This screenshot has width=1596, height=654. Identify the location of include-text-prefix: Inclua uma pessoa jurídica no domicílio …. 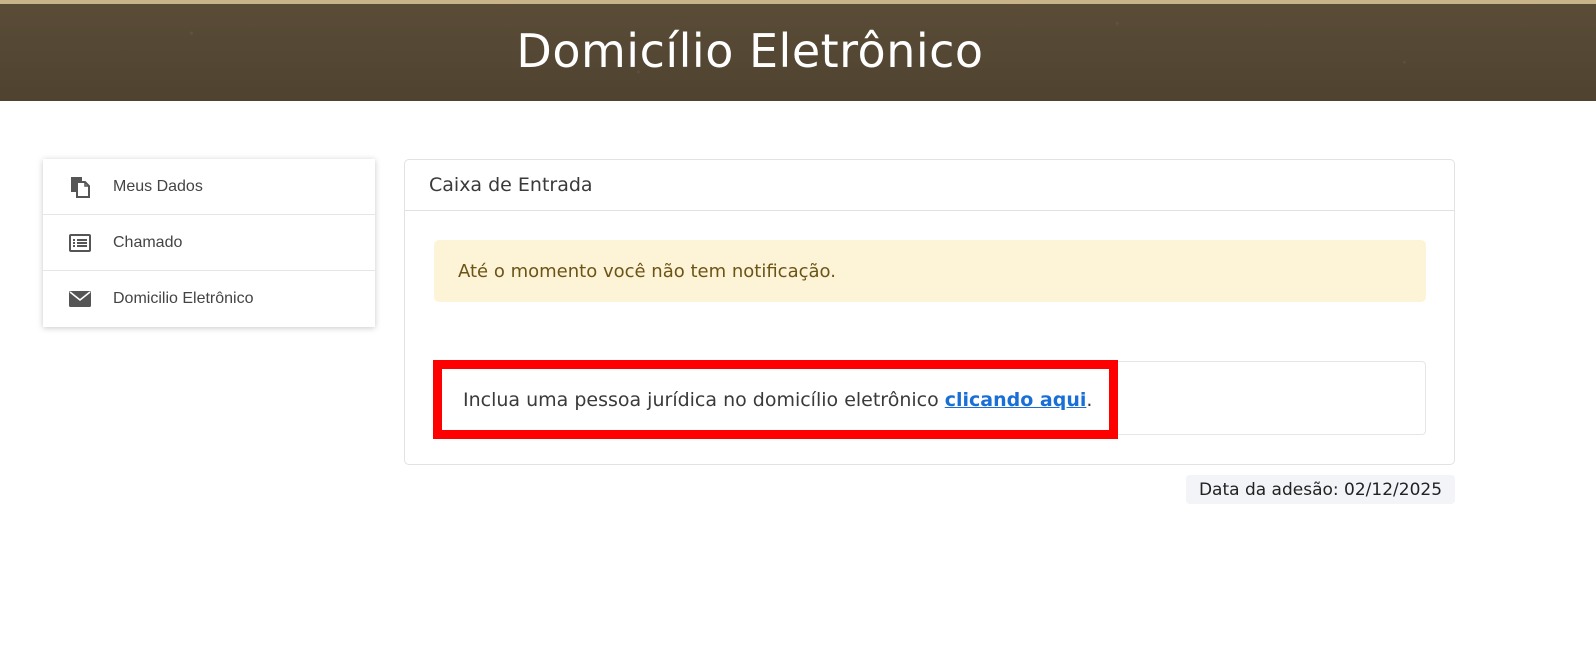
(704, 399).